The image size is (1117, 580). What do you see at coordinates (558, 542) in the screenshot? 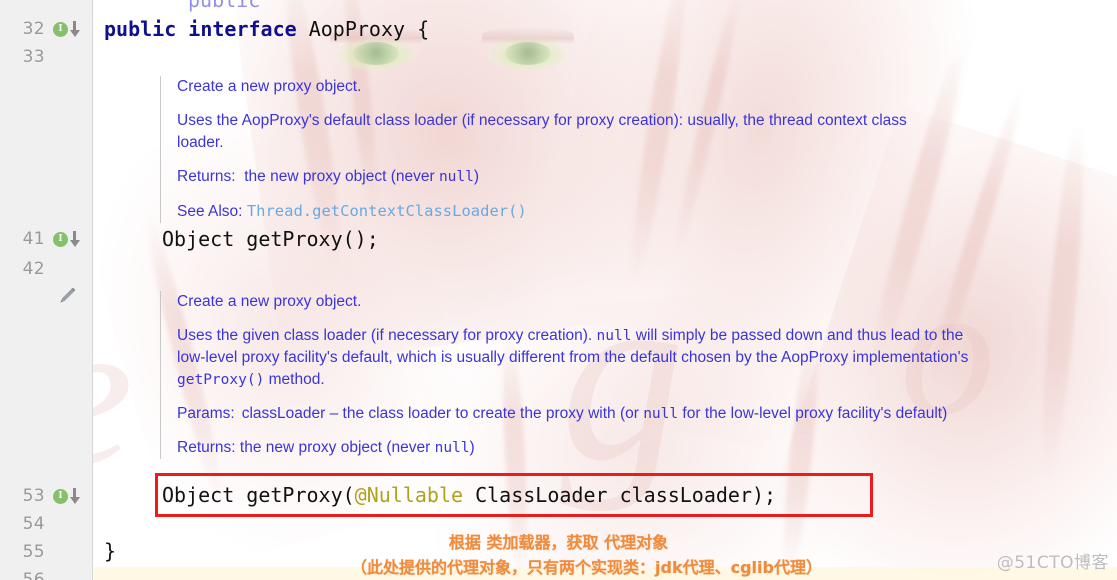
I see `chinese-annotation-line-1: 根据 类加载器，获取 代理对象` at bounding box center [558, 542].